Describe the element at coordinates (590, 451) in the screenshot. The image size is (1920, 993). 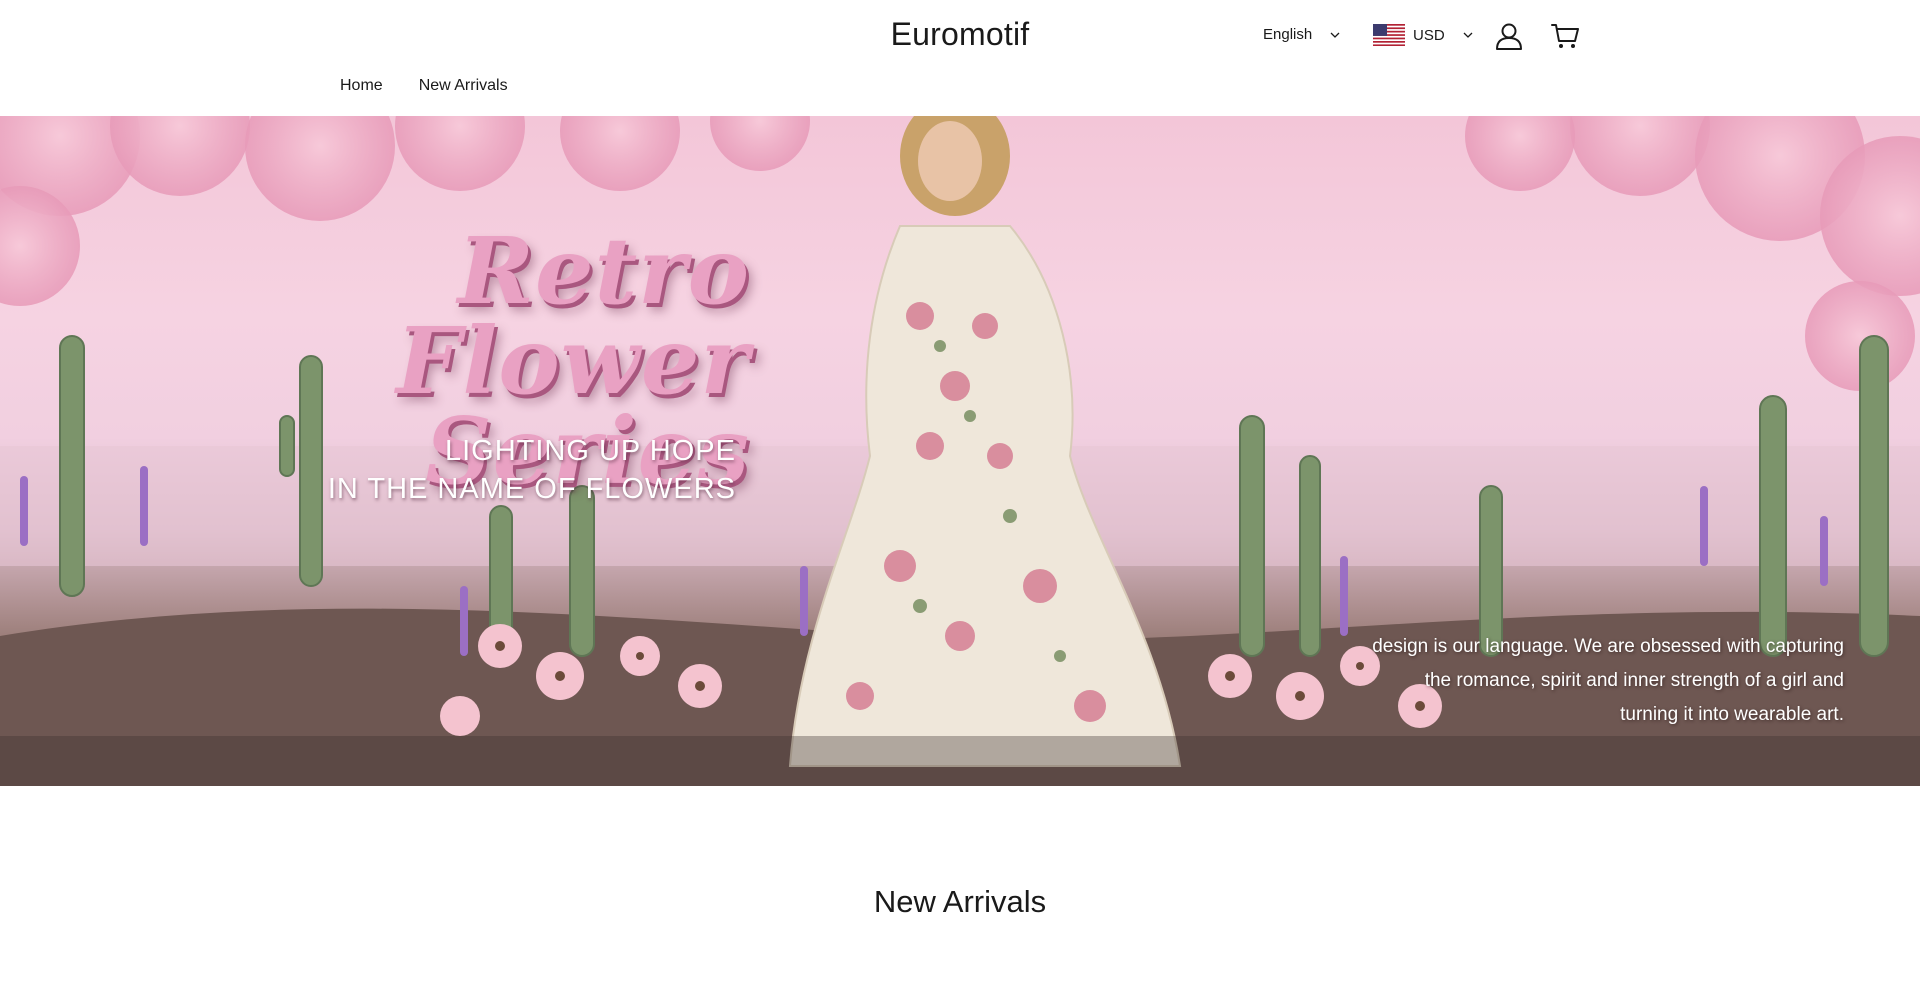
I see `hero-subtitle-line-1: LIGHTING UP HOPE` at that location.